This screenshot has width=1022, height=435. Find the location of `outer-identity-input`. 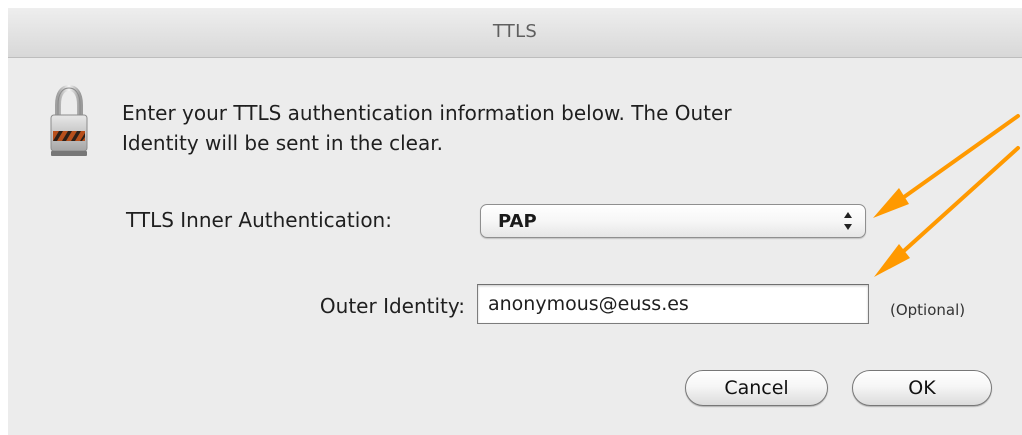

outer-identity-input is located at coordinates (673, 304).